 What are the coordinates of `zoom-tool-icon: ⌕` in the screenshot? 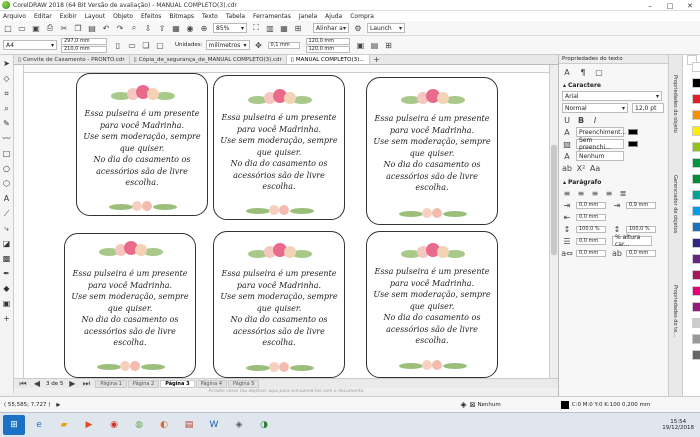 It's located at (6, 108).